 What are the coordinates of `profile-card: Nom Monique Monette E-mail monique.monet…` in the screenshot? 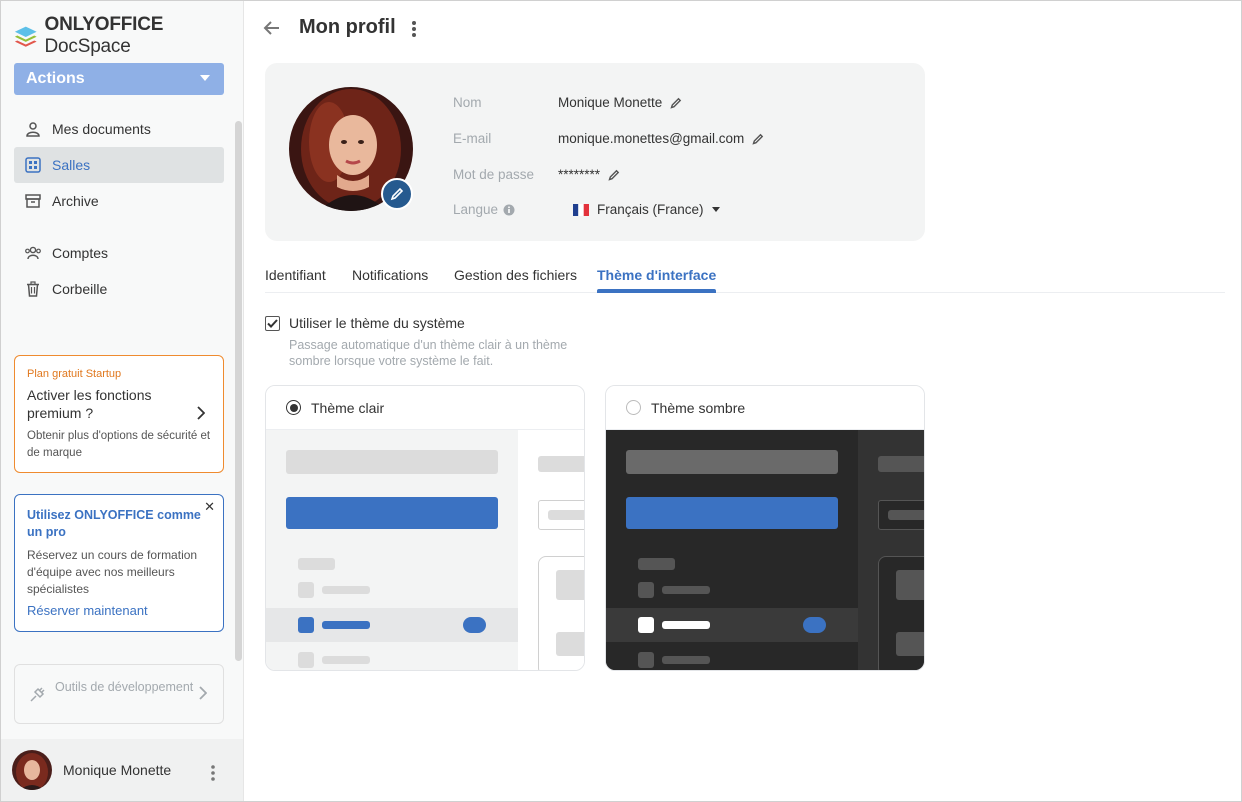 It's located at (595, 152).